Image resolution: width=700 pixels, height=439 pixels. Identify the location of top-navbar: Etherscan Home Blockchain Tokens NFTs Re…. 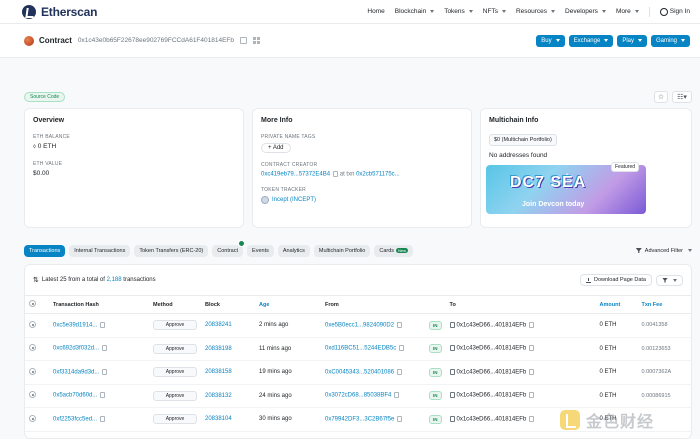
(350, 12).